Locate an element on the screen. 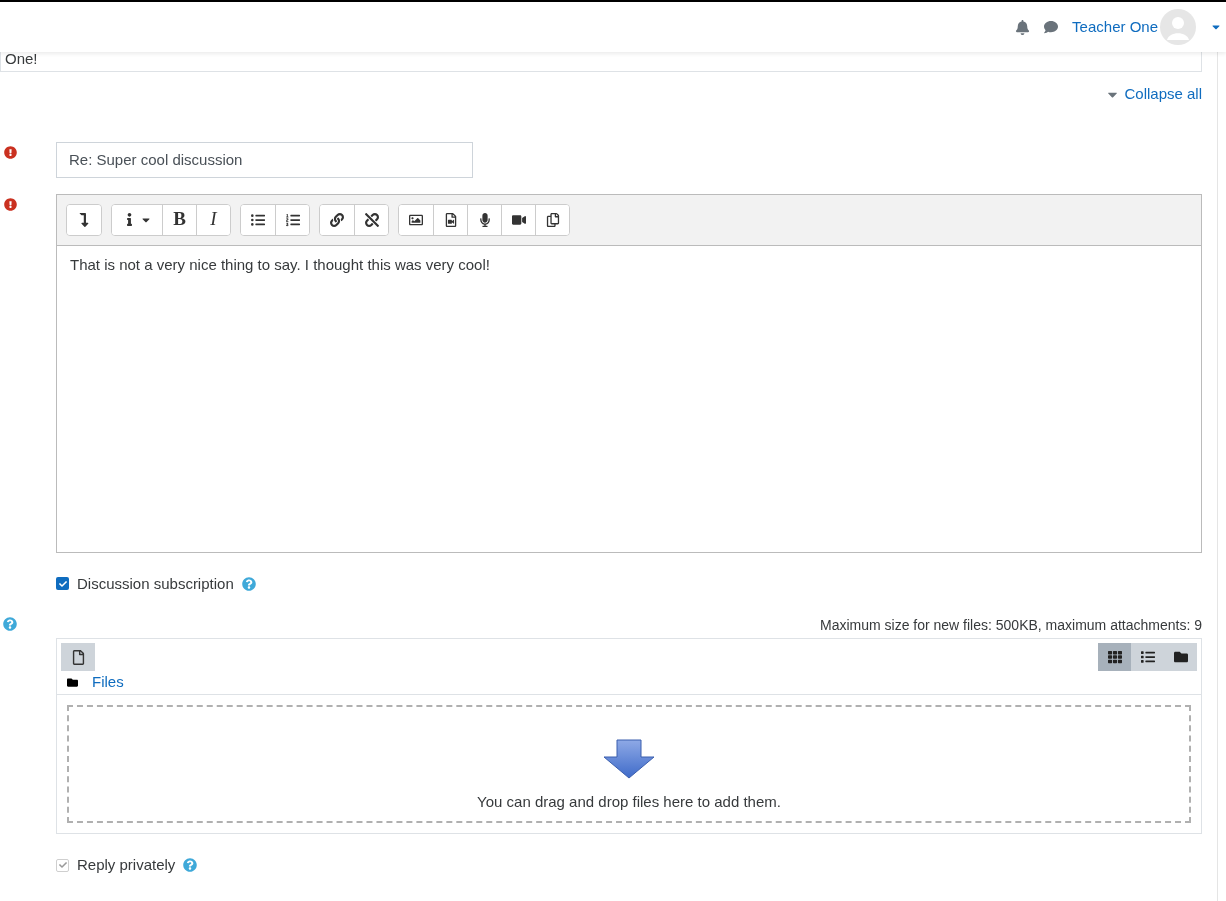  user-name-link: Teacher One is located at coordinates (1115, 27).